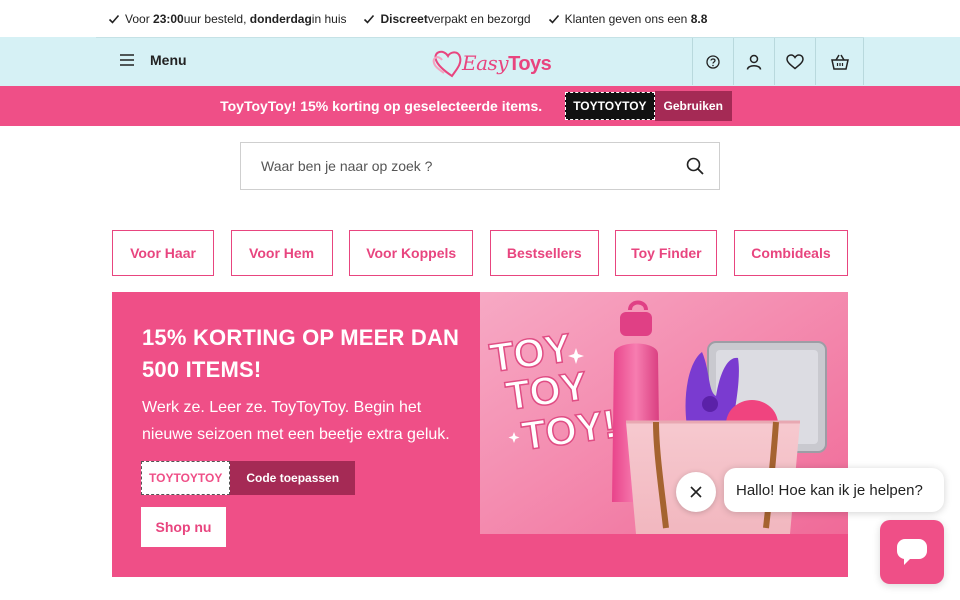  I want to click on chat-icon, so click(912, 552).